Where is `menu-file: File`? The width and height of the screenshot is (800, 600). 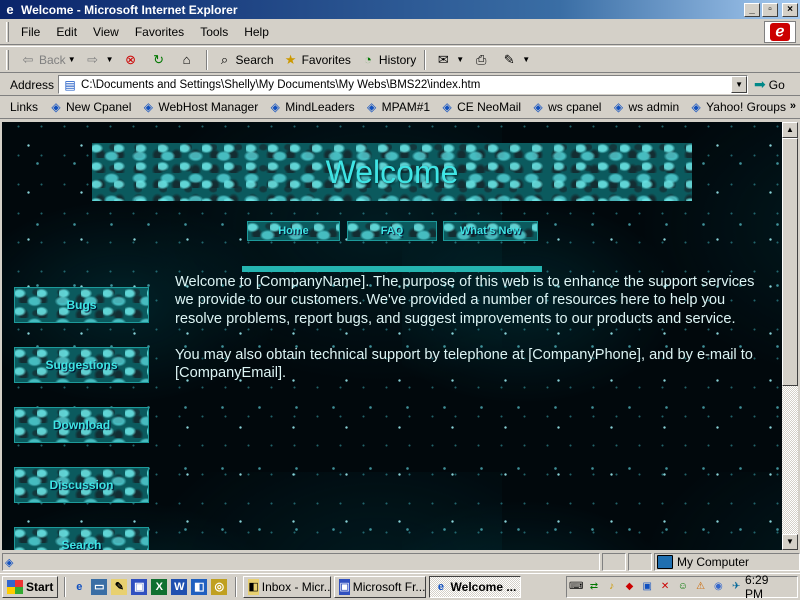
menu-file: File is located at coordinates (30, 32).